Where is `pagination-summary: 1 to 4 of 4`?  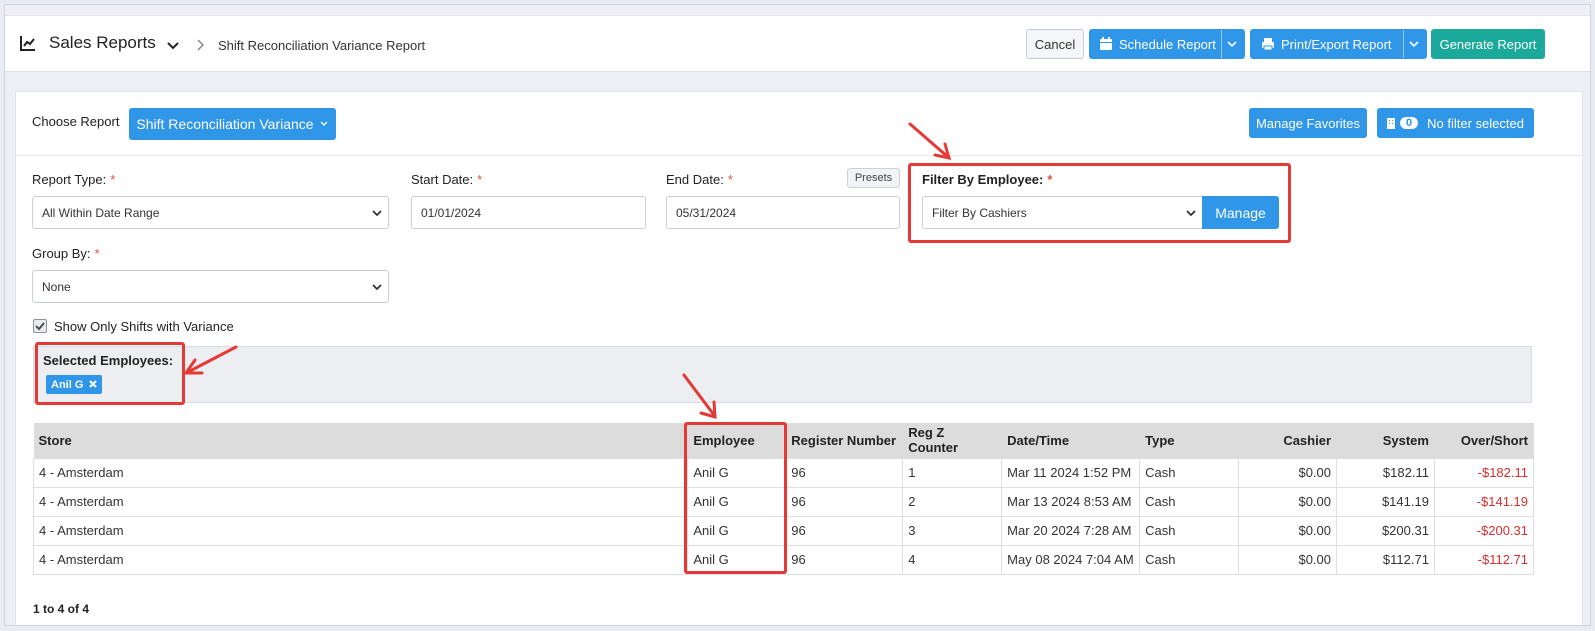
pagination-summary: 1 to 4 of 4 is located at coordinates (61, 609).